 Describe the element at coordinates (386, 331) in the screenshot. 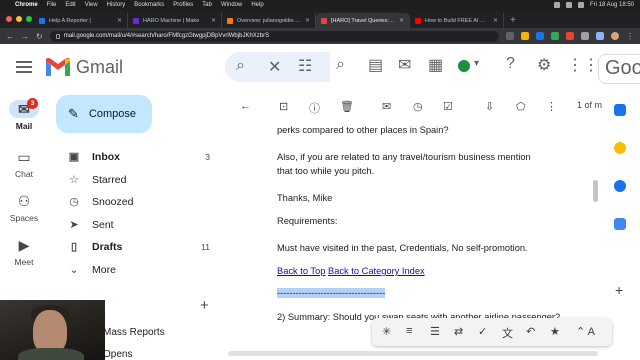

I see `magic-wand-icon: ✳` at that location.